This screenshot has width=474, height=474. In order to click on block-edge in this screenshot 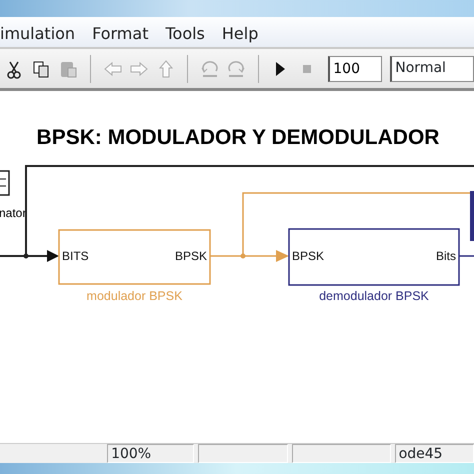, I will do `click(472, 216)`.